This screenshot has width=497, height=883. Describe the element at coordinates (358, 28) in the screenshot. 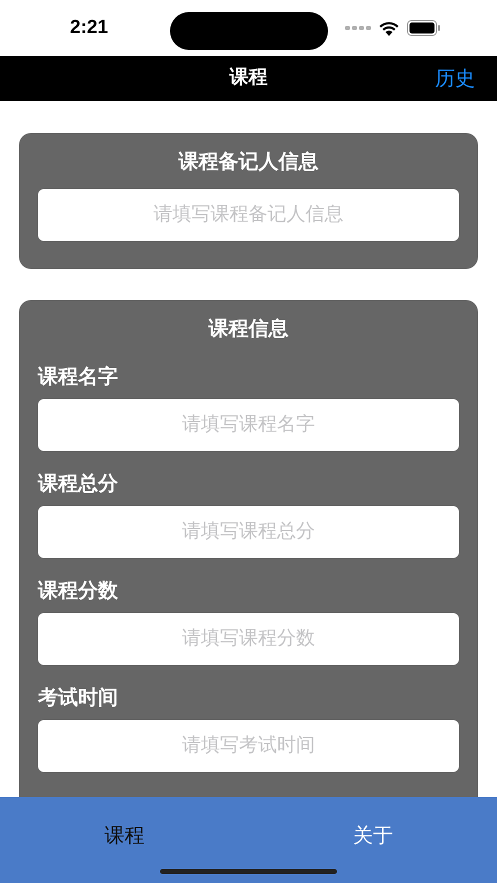

I see `signal-icon` at that location.